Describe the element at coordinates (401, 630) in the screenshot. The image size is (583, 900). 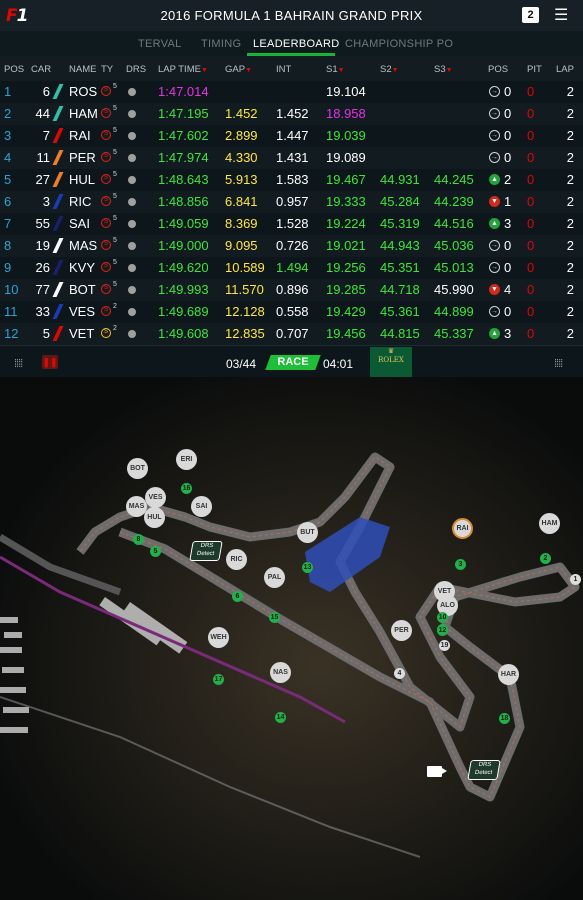
I see `driver-marker-per: PER` at that location.